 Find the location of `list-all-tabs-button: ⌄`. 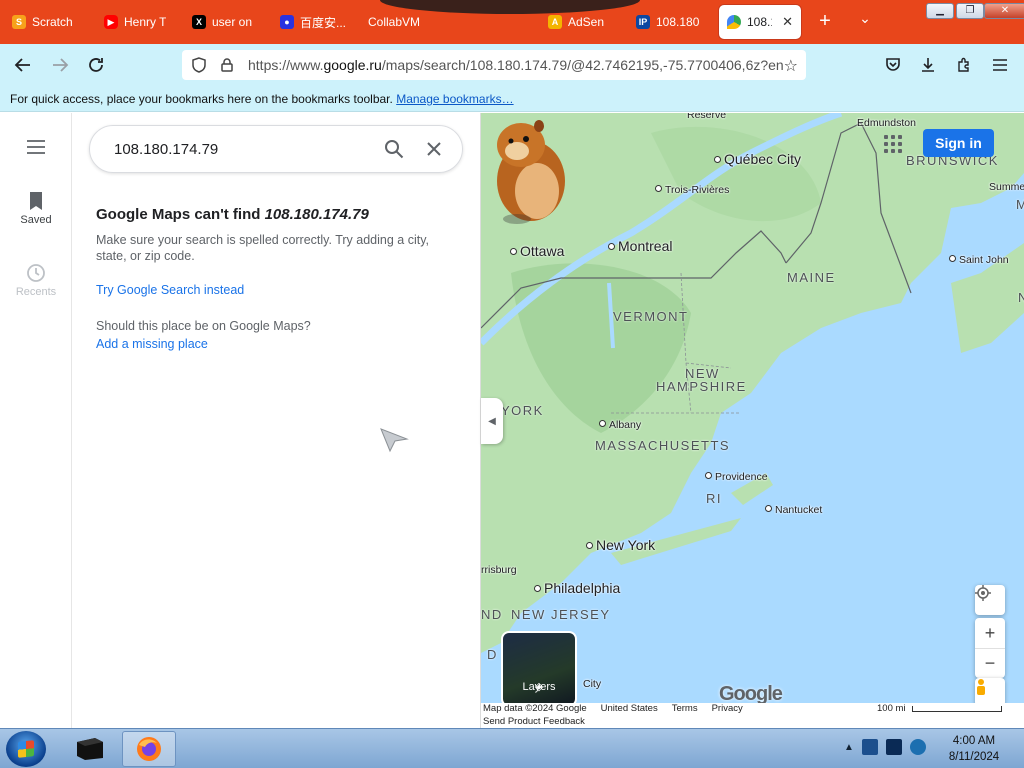

list-all-tabs-button: ⌄ is located at coordinates (865, 18).